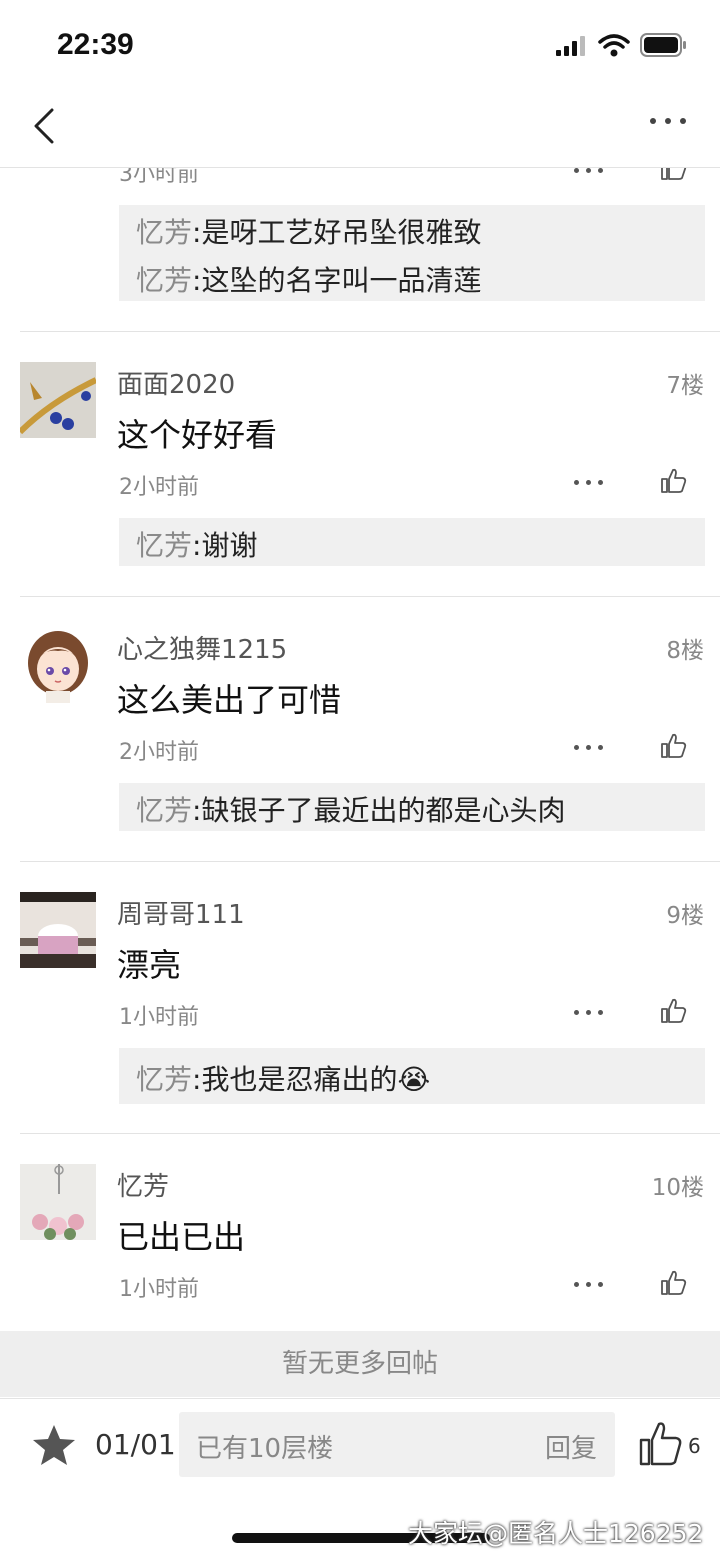  I want to click on username: 面面2020, so click(176, 382).